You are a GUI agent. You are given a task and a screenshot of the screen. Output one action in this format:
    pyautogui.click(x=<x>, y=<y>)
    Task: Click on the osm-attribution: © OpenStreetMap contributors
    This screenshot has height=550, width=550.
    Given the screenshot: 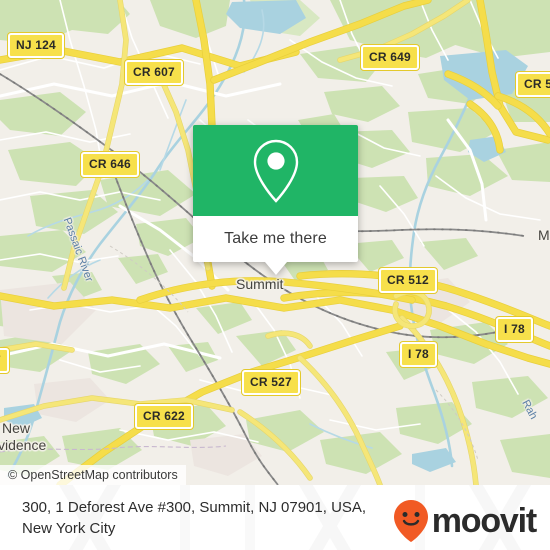 What is the action you would take?
    pyautogui.click(x=93, y=475)
    